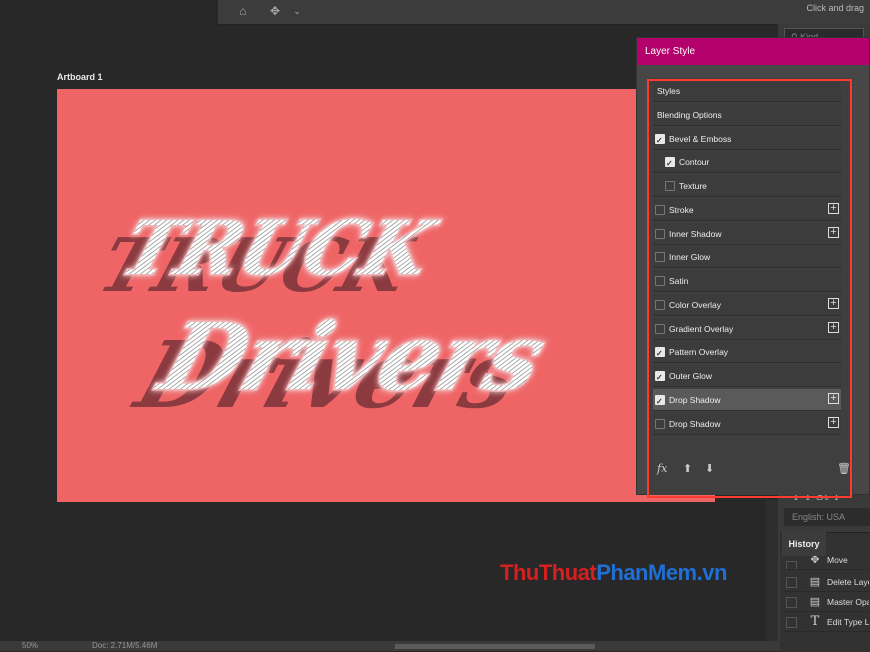 This screenshot has height=652, width=870. Describe the element at coordinates (815, 561) in the screenshot. I see `move-icon: ✥` at that location.